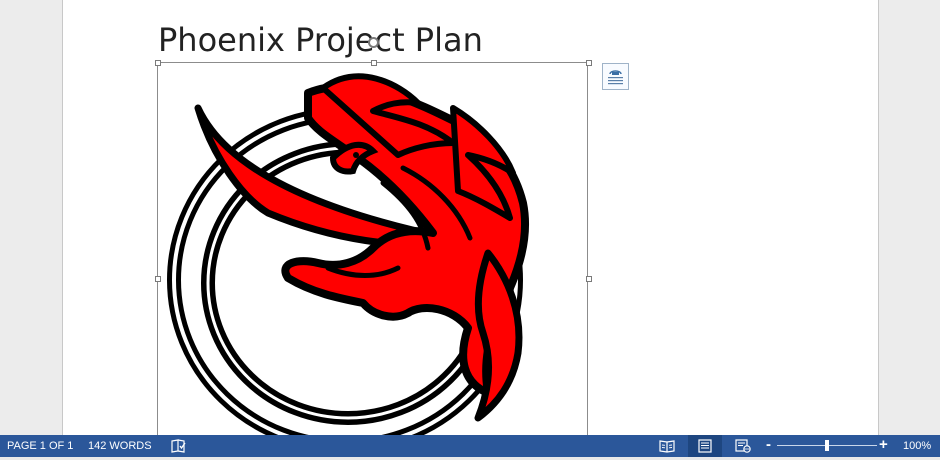  What do you see at coordinates (589, 63) in the screenshot?
I see `resize-handle-top-right` at bounding box center [589, 63].